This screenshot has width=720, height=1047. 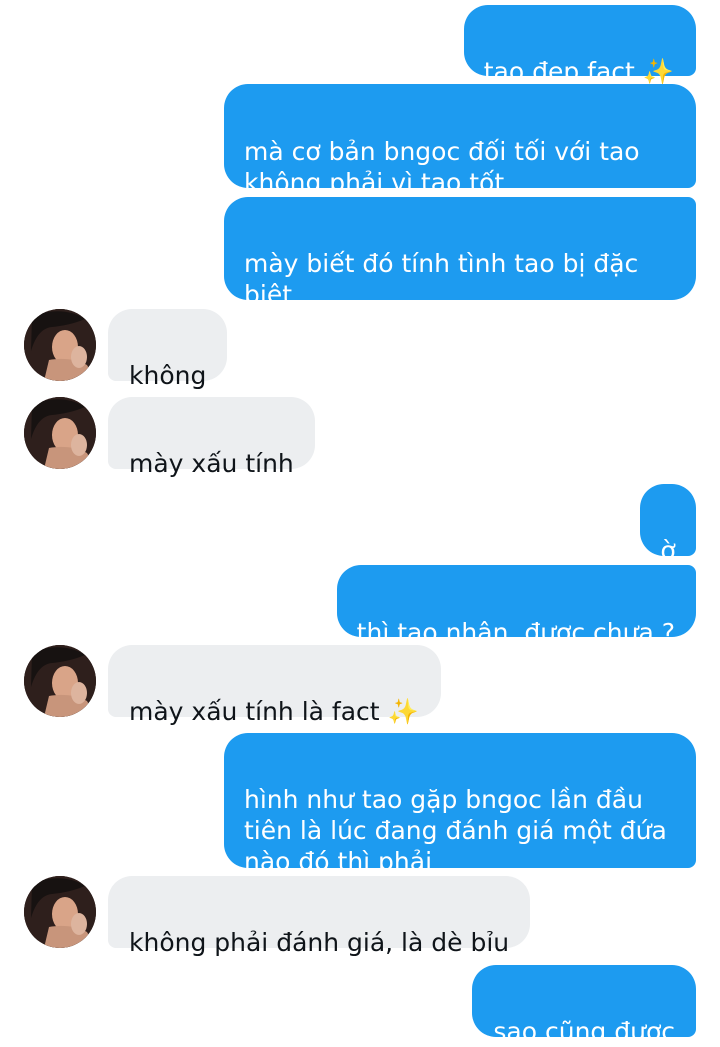 What do you see at coordinates (515, 632) in the screenshot?
I see `message-text: thì tao nhận, được chưa ?` at bounding box center [515, 632].